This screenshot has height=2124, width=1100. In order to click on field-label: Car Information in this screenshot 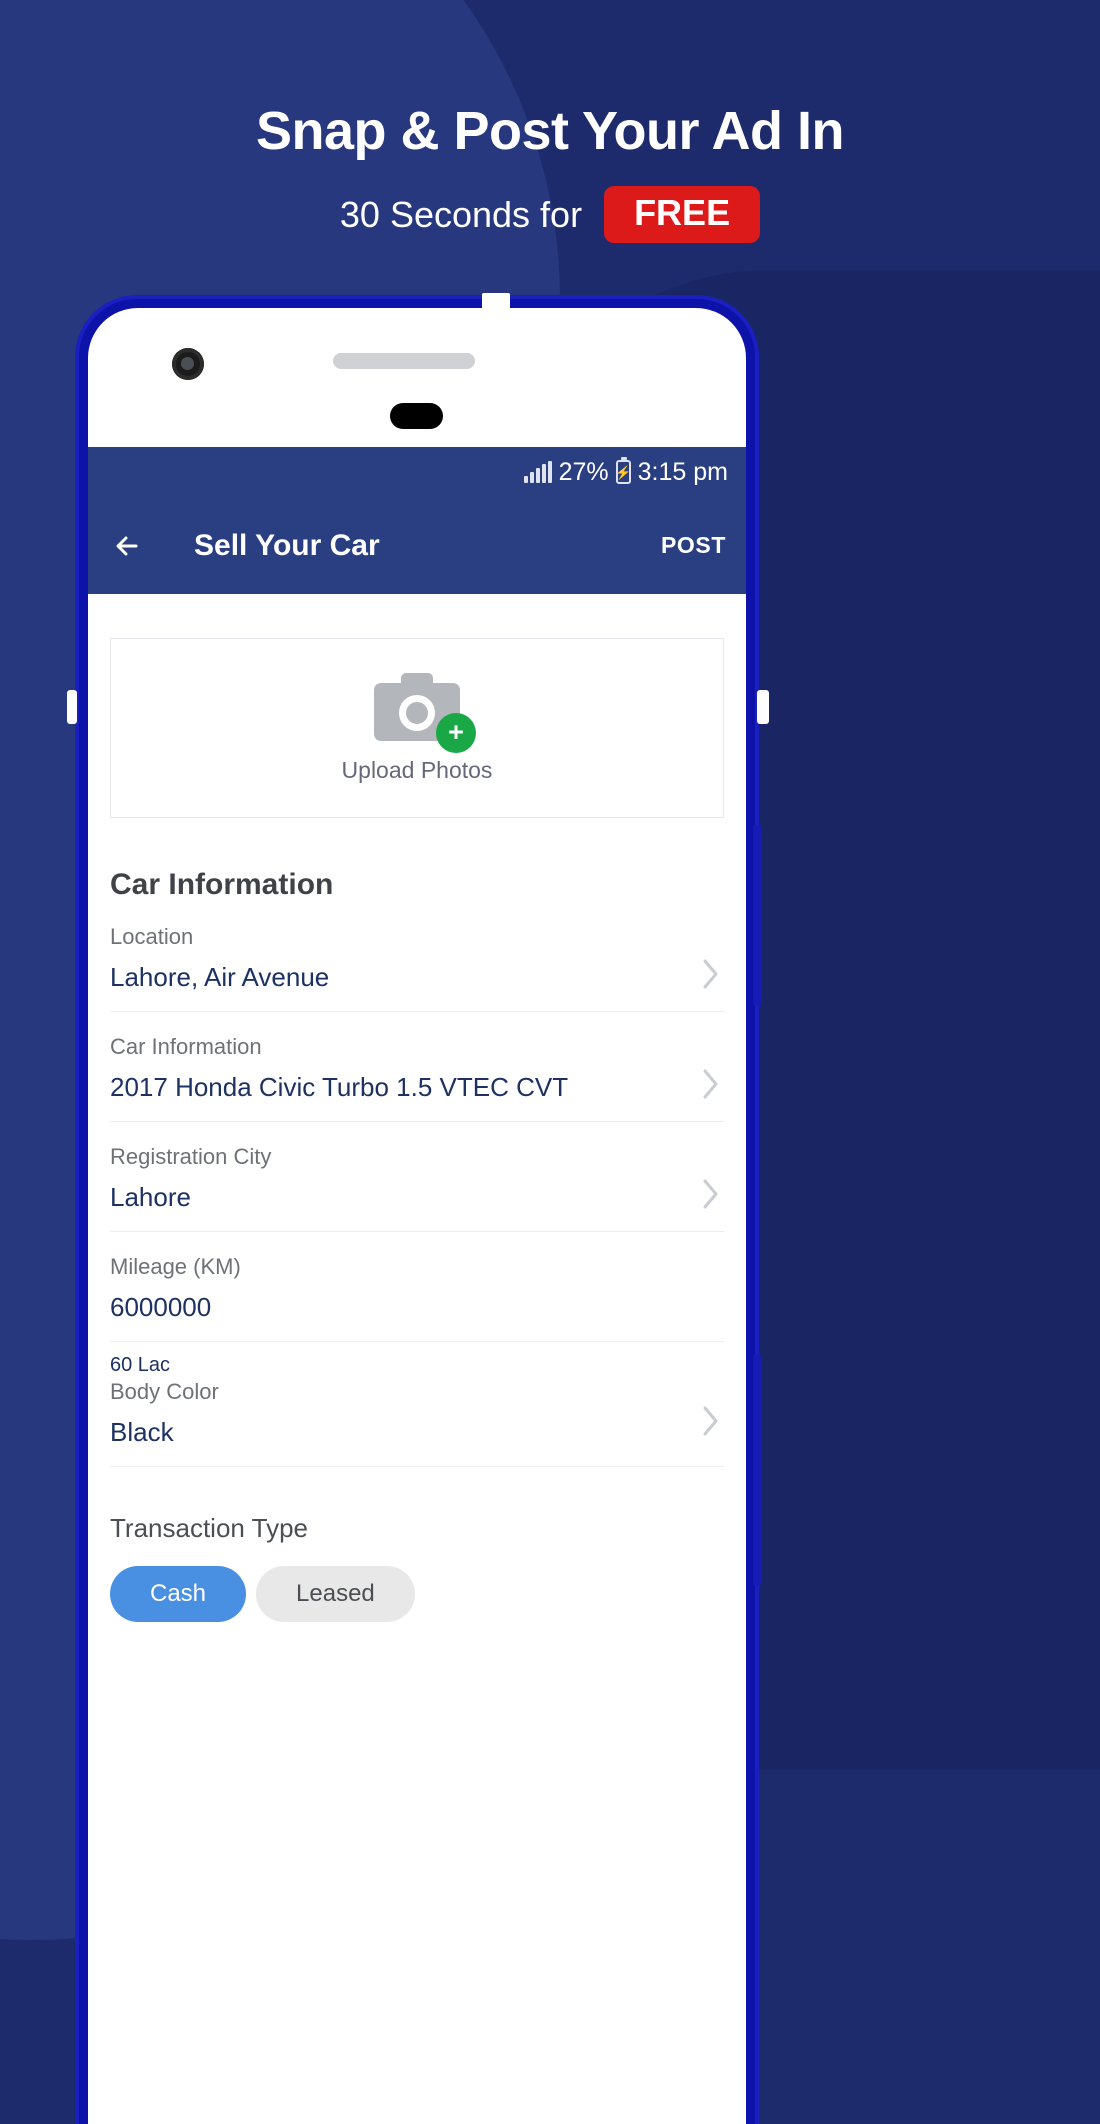, I will do `click(186, 1046)`.